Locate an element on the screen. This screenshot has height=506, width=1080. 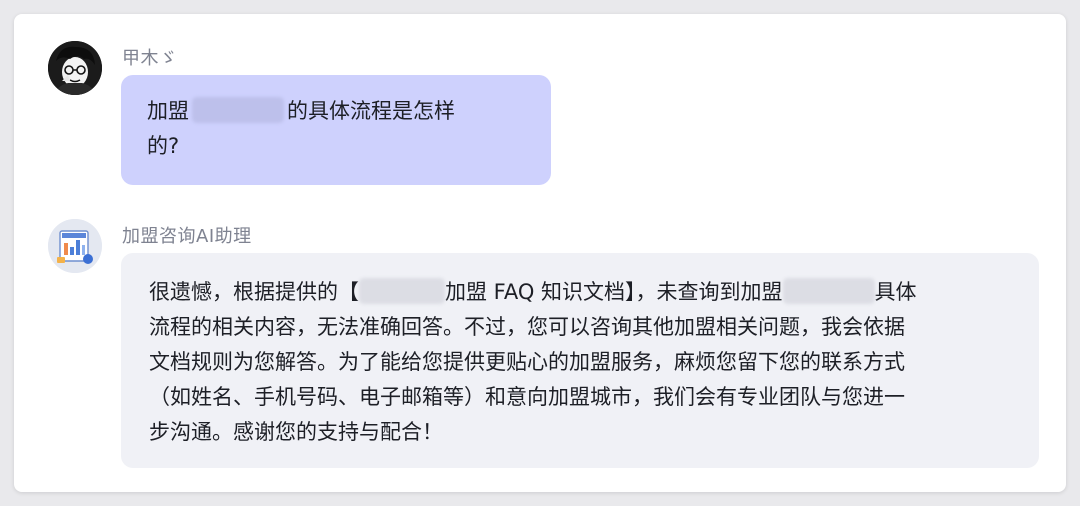
assistant-message-line-1: 很遗憾，根据提供的【 加盟 FAQ 知识文档】，未查询到加盟 具体 is located at coordinates (579, 292).